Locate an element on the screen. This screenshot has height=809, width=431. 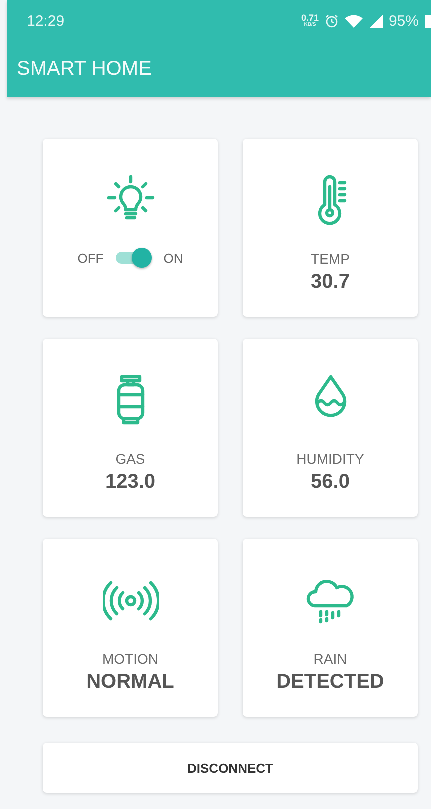
status-time: 12:29 is located at coordinates (46, 21).